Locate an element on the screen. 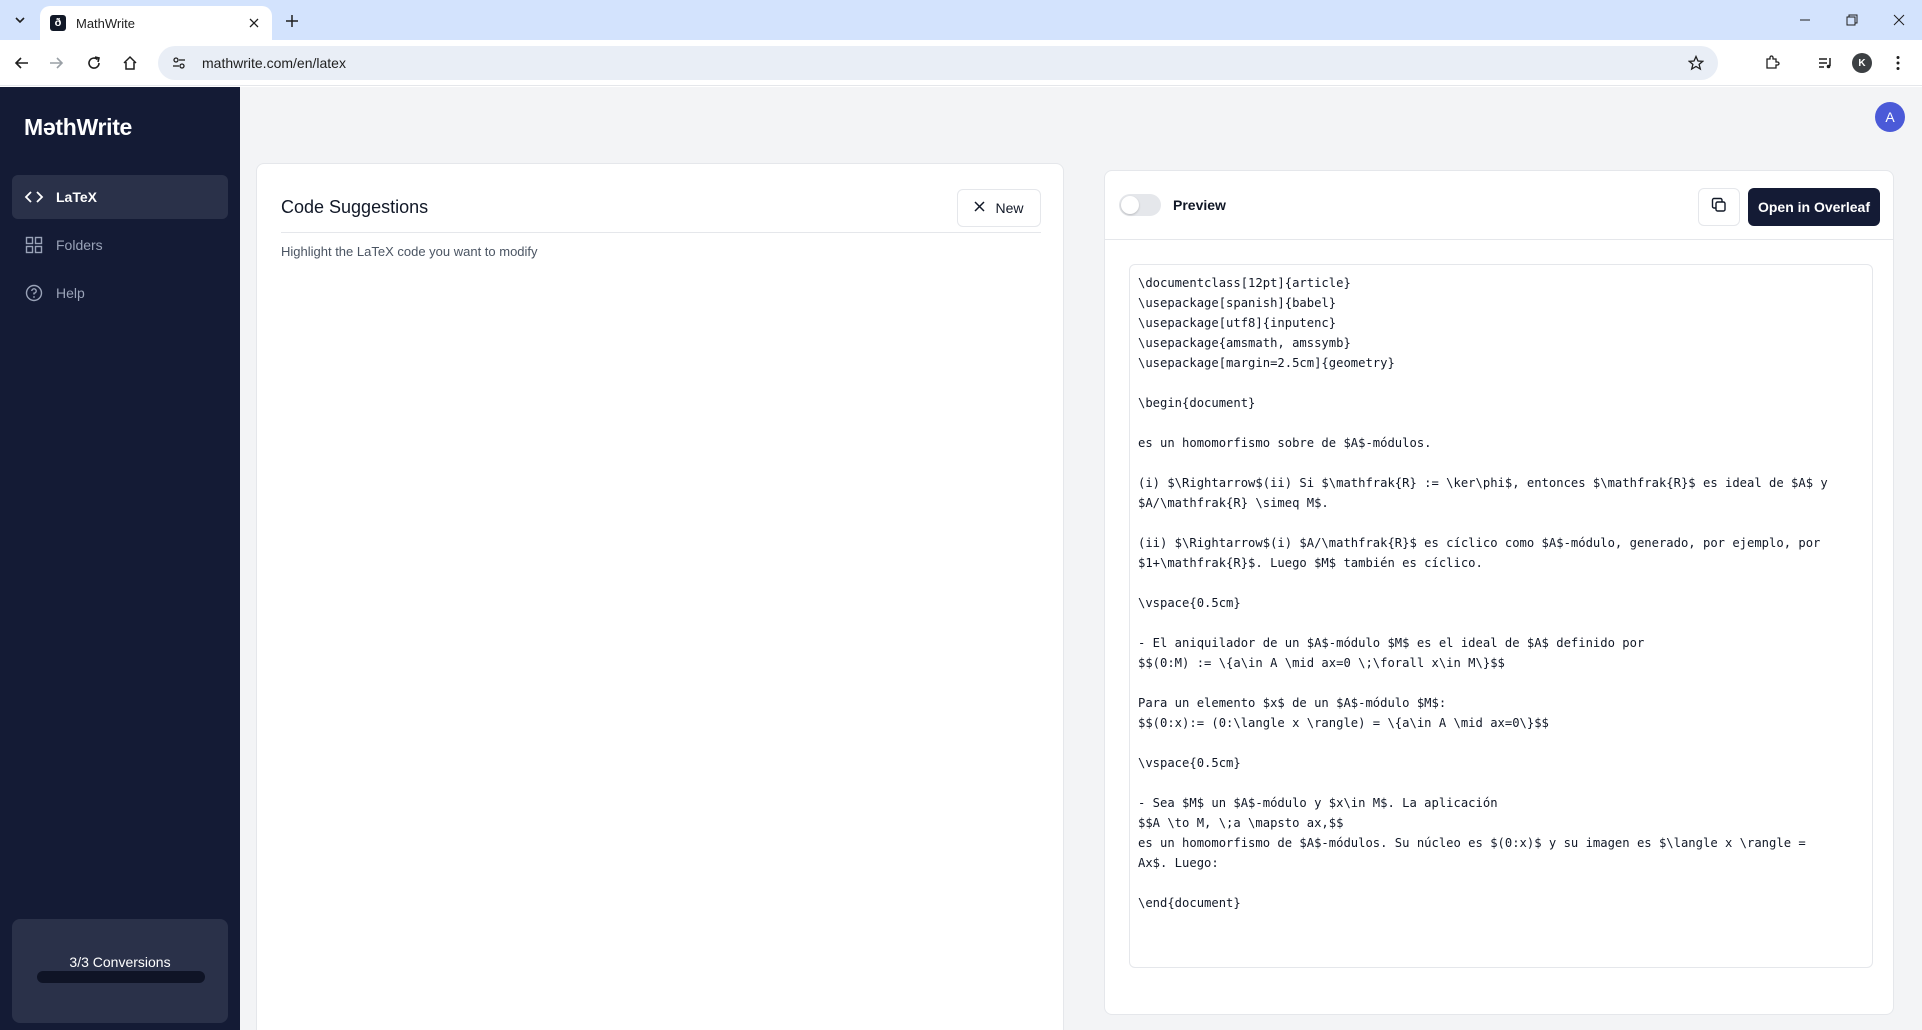 Image resolution: width=1922 pixels, height=1030 pixels. code-line: \usepackage{amsmath, amssymb} is located at coordinates (1501, 343).